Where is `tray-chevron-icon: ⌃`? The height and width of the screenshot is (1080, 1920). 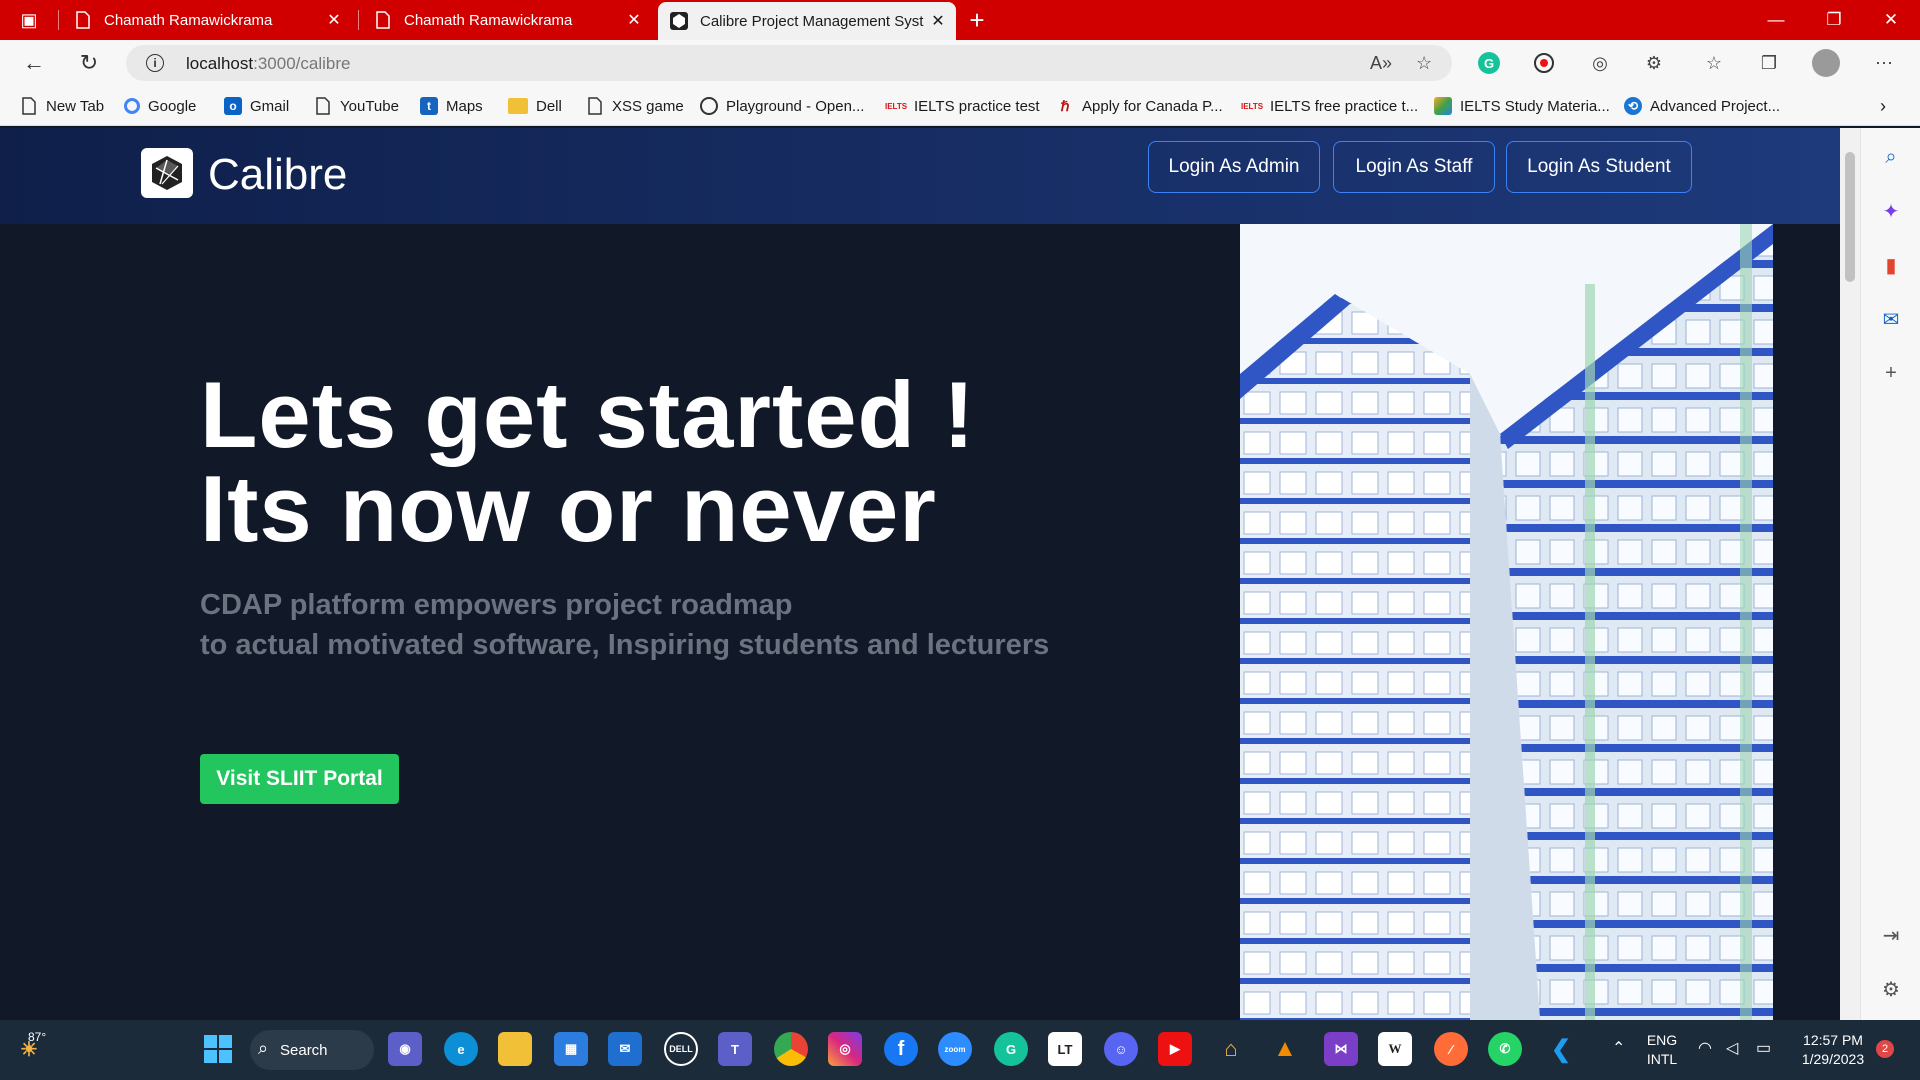
tray-chevron-icon: ⌃ is located at coordinates (1618, 1048).